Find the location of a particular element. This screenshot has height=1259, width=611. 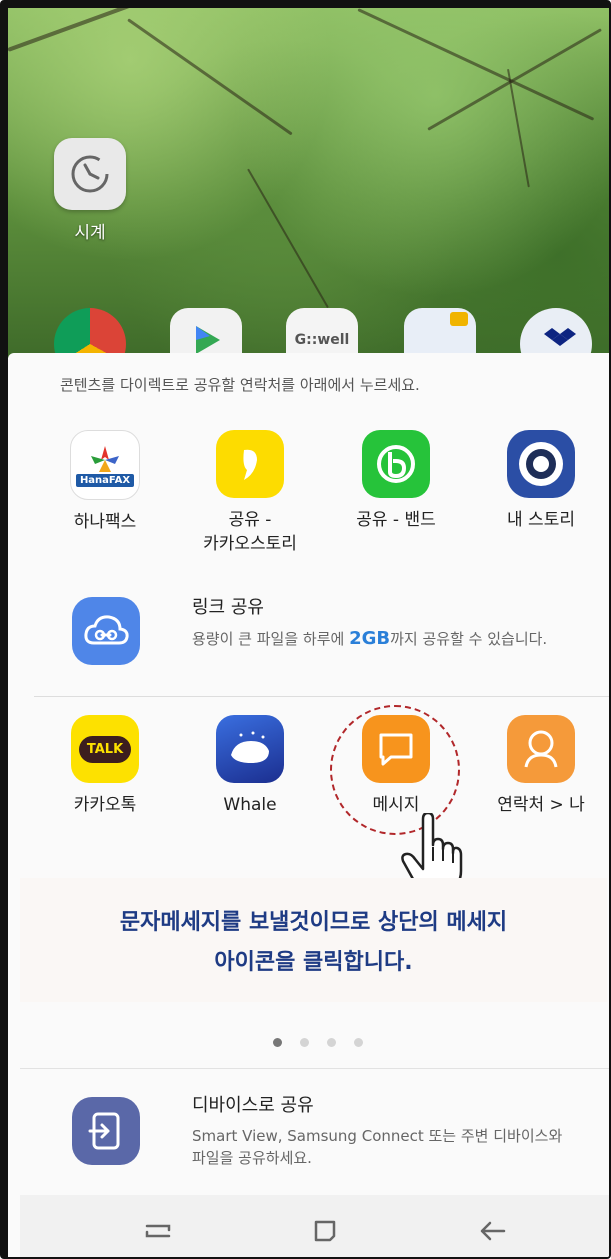

app-label: 카카오톡 is located at coordinates (105, 805).